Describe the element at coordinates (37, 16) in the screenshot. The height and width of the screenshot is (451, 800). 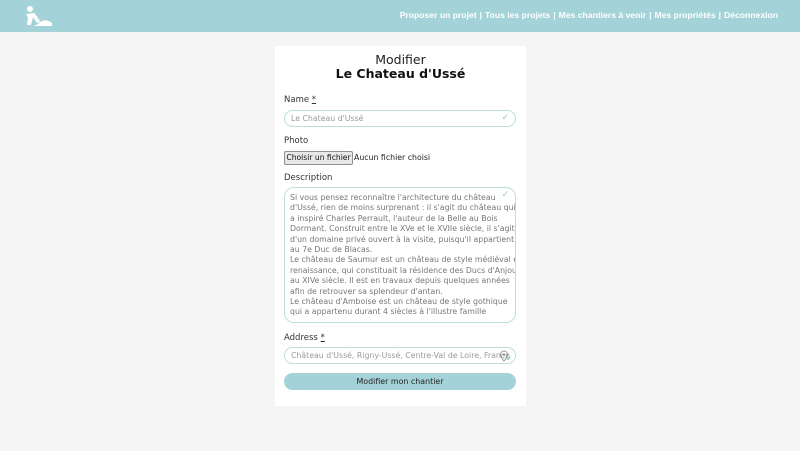
I see `worker-shovel-icon` at that location.